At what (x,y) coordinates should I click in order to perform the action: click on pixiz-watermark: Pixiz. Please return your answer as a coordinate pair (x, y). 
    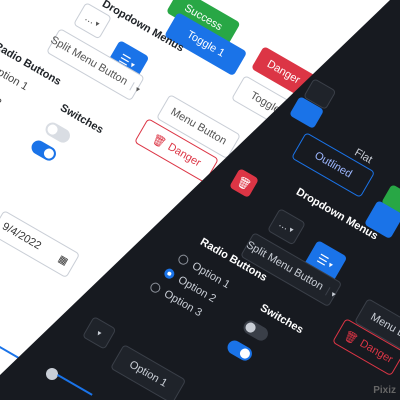
    Looking at the image, I should click on (384, 390).